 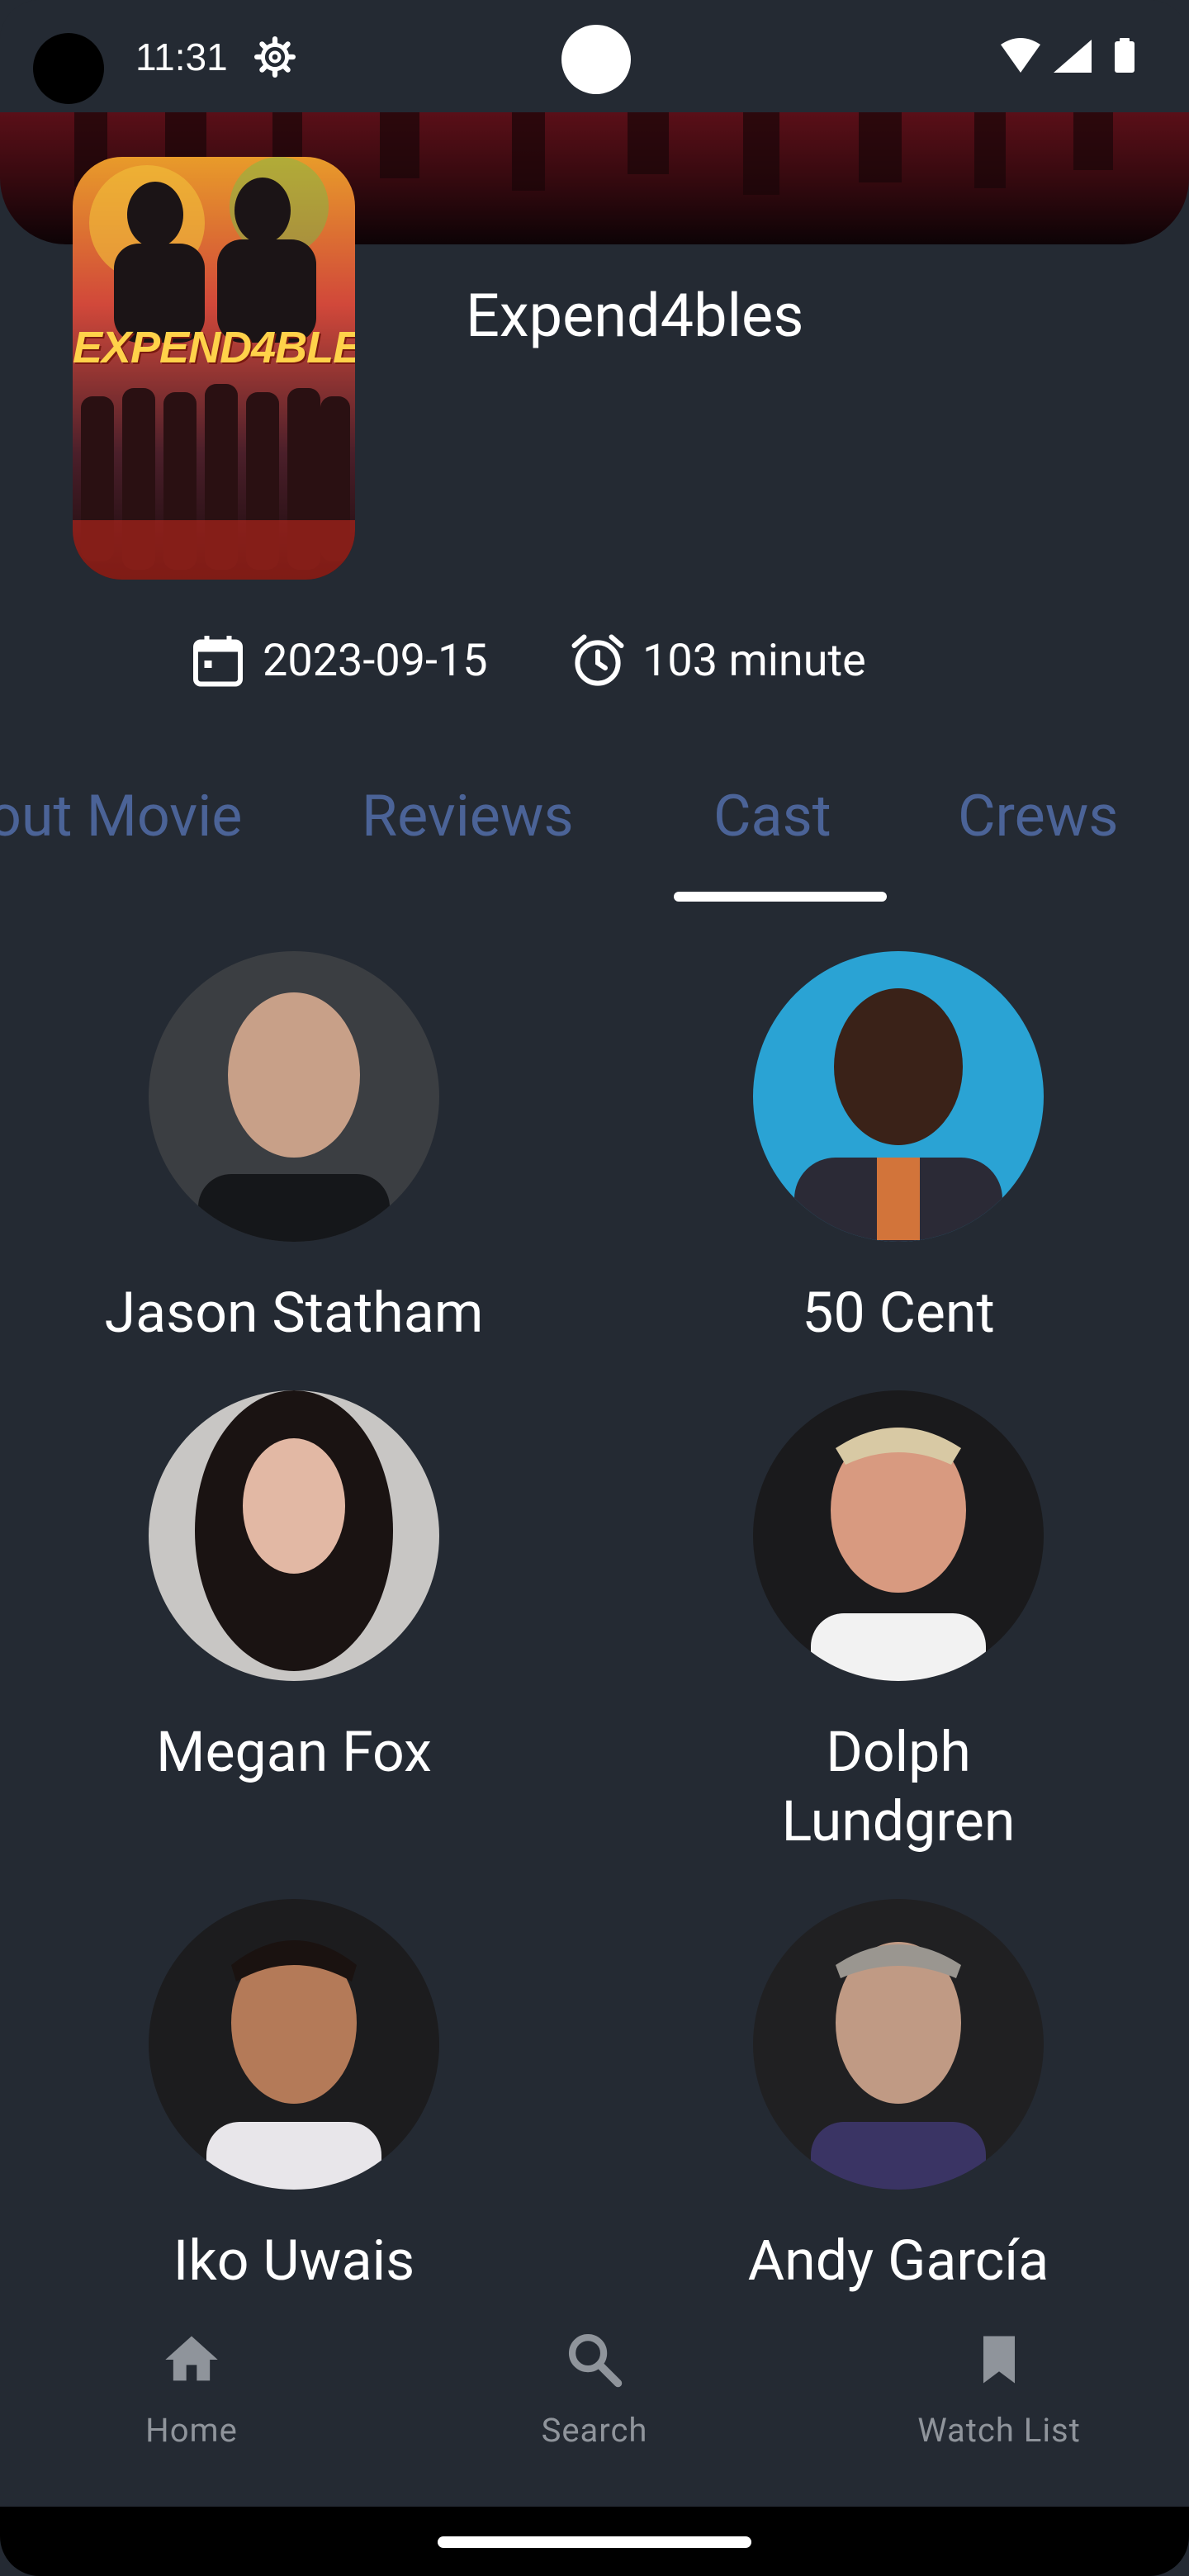 I want to click on battery-icon, so click(x=1125, y=57).